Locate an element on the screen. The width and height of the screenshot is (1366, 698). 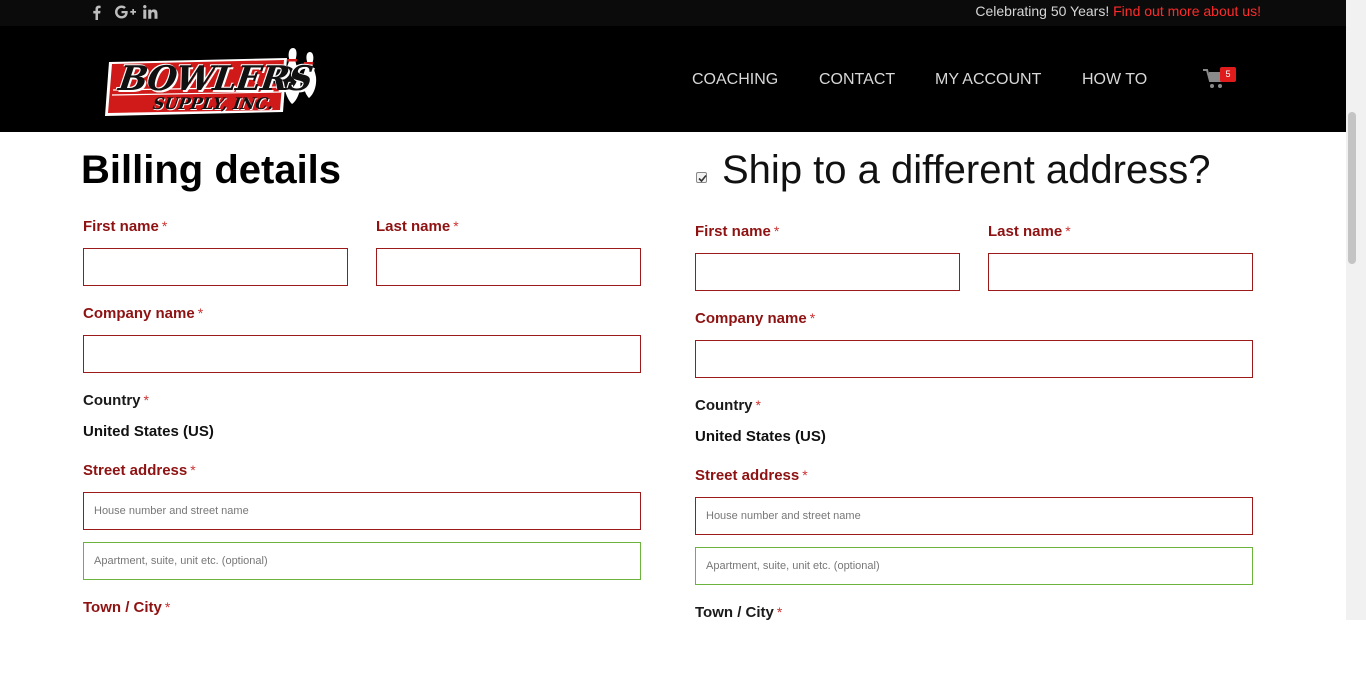
bowlers-supply-logo: BOWLERS SUPPLY, INC. is located at coordinates (214, 81).